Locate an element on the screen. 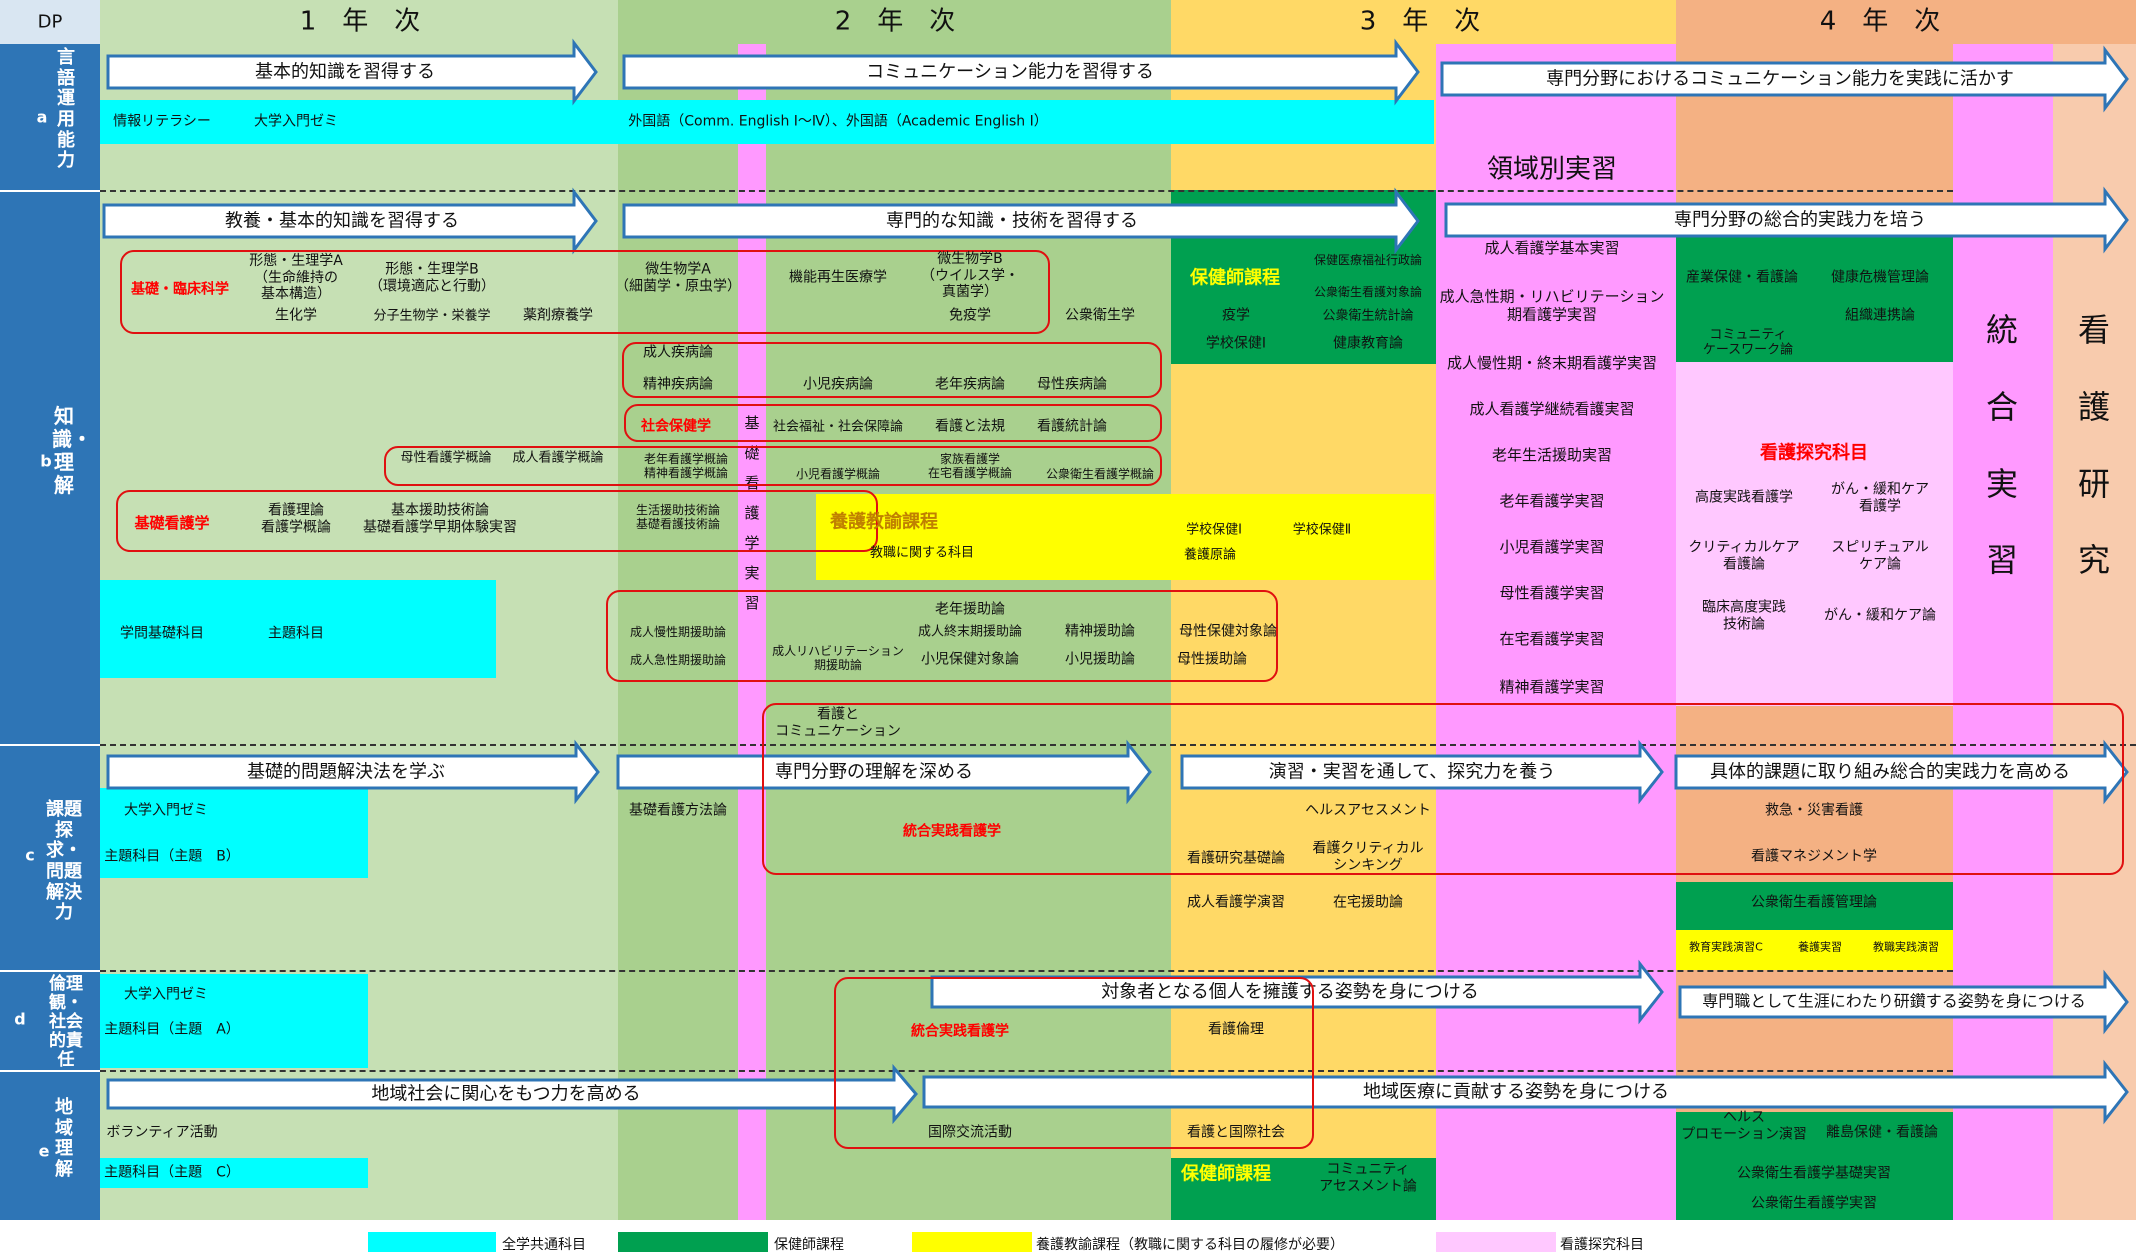  course-volunteer: ボランティア活動 is located at coordinates (162, 1132).